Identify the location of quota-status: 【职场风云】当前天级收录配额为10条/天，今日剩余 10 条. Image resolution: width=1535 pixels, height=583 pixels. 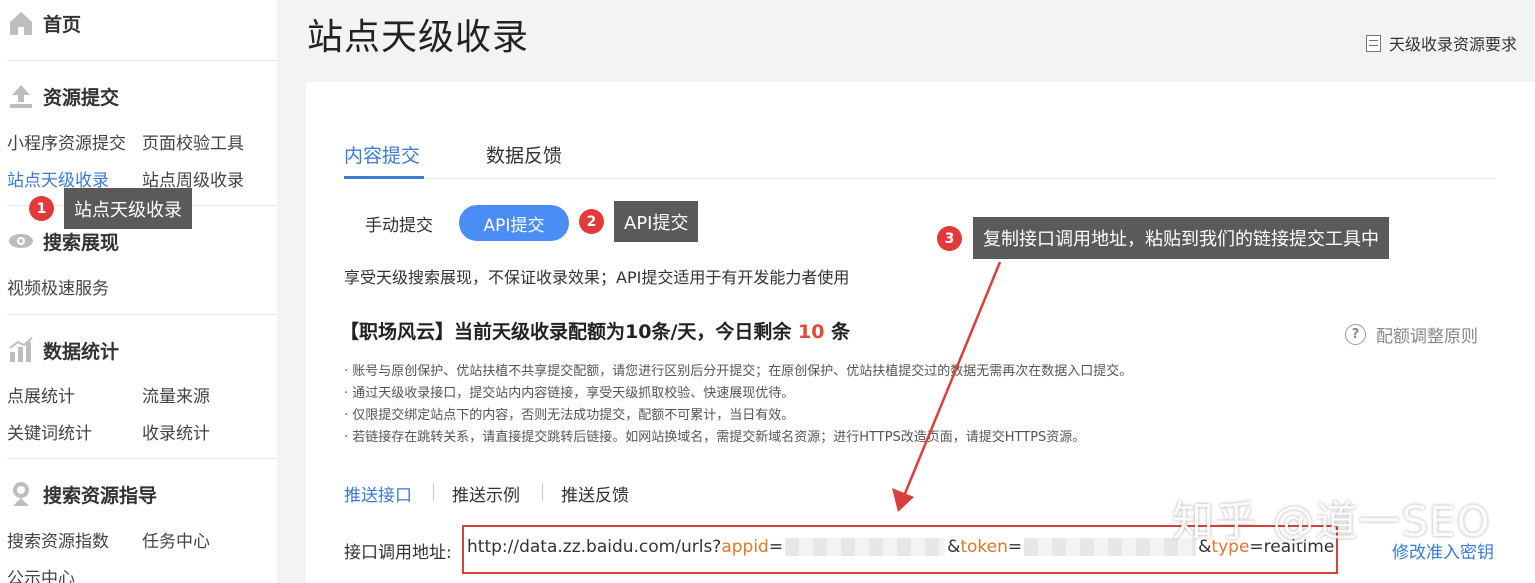
(595, 330).